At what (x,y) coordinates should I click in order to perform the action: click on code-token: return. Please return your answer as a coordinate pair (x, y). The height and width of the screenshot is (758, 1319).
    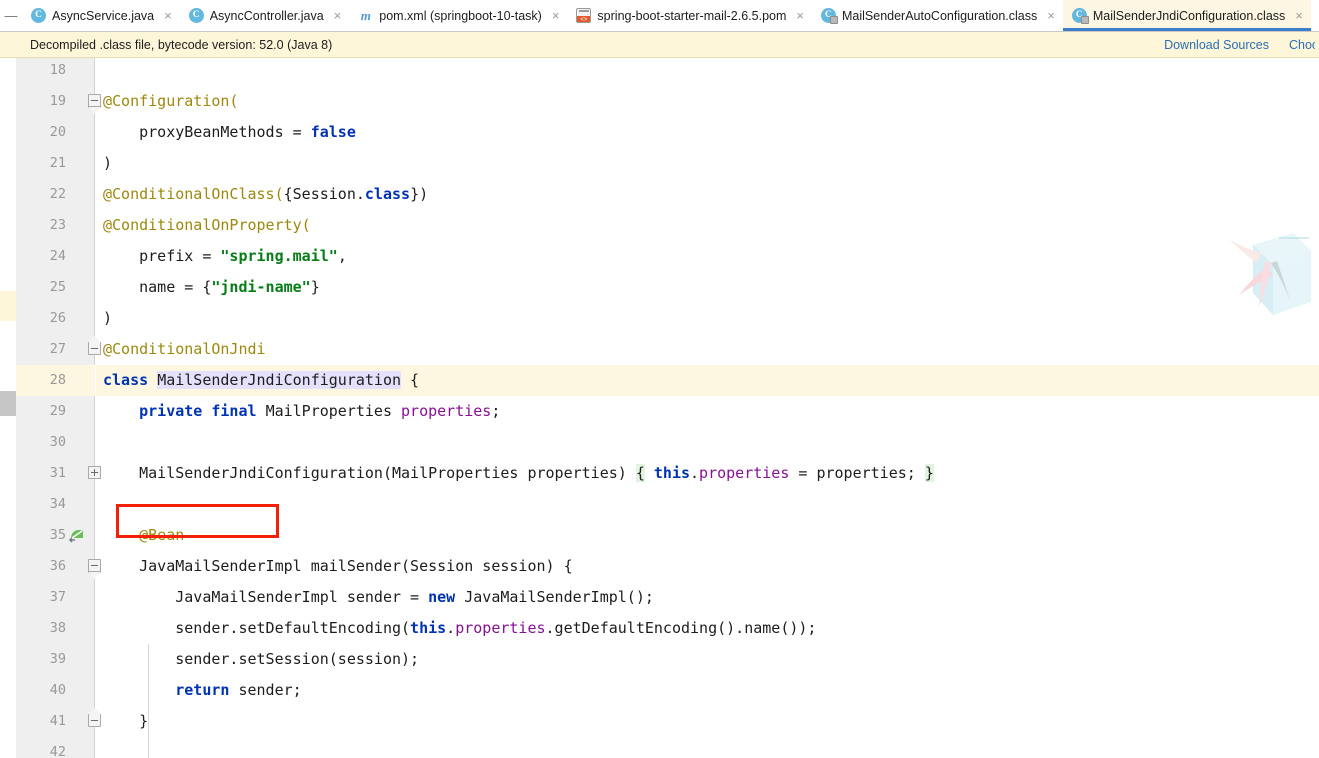
    Looking at the image, I should click on (166, 690).